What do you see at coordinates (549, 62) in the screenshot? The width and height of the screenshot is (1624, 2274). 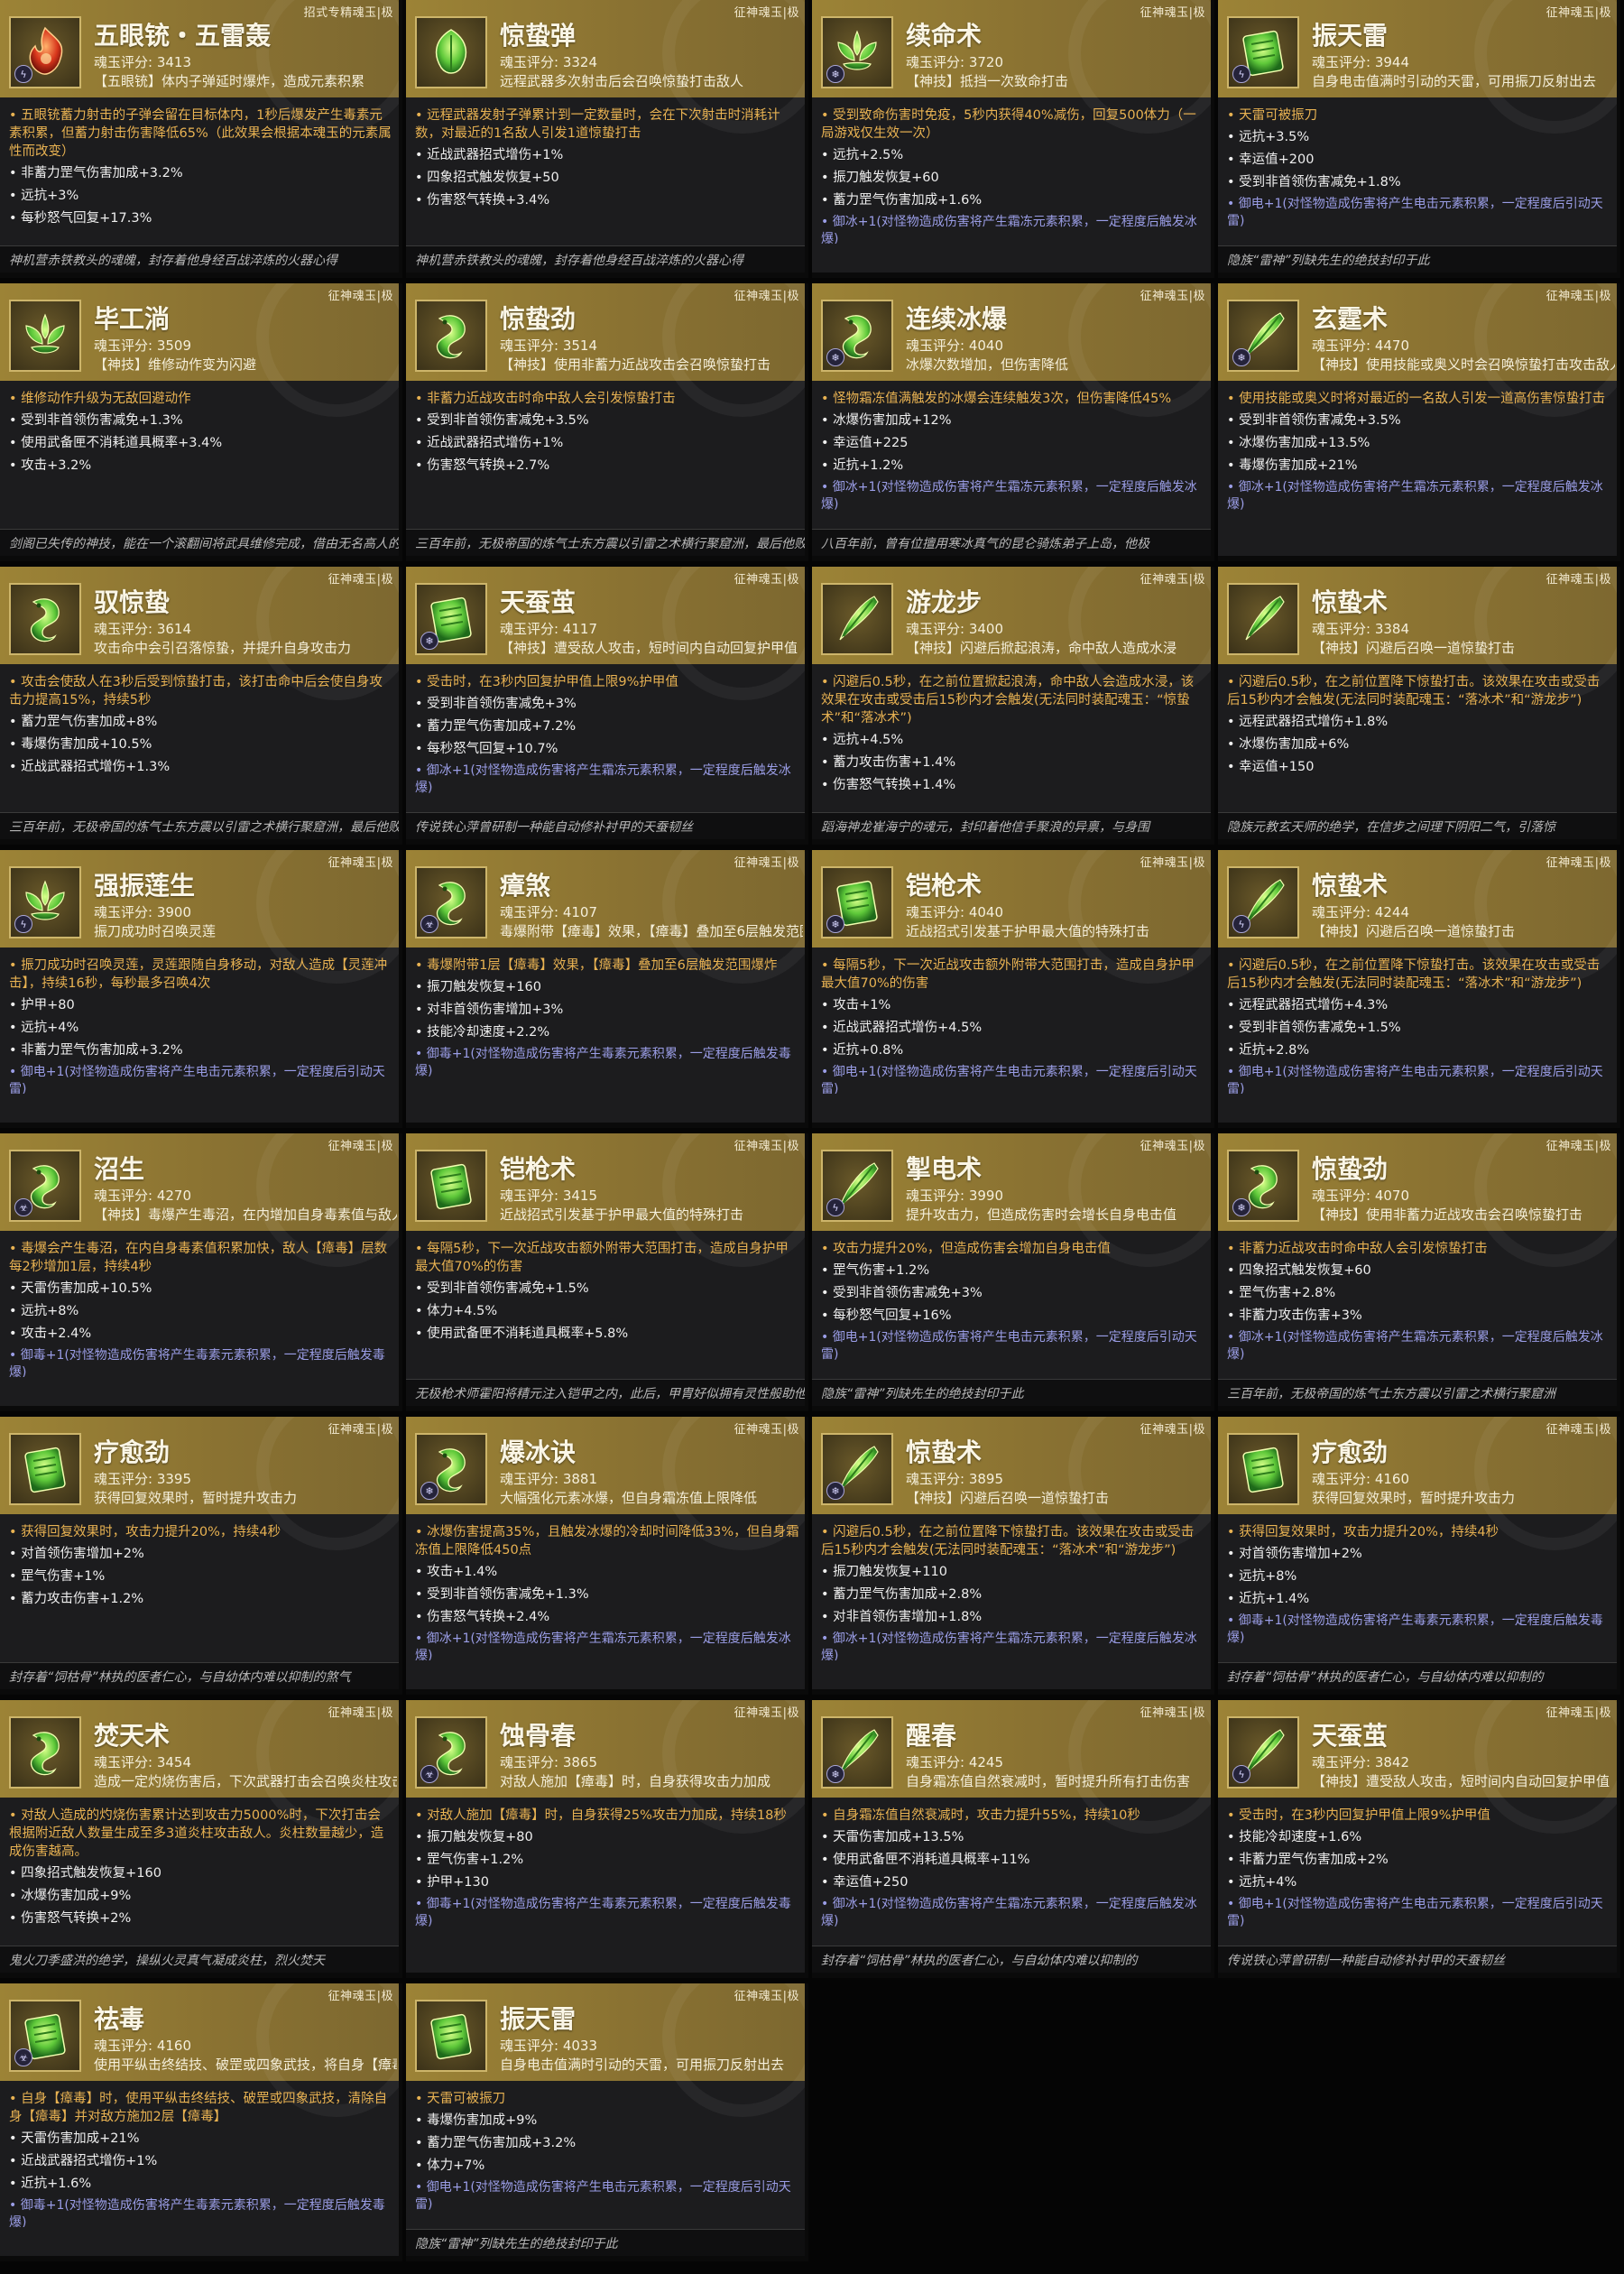 I see `jade-score: 魂玉评分: 3324` at bounding box center [549, 62].